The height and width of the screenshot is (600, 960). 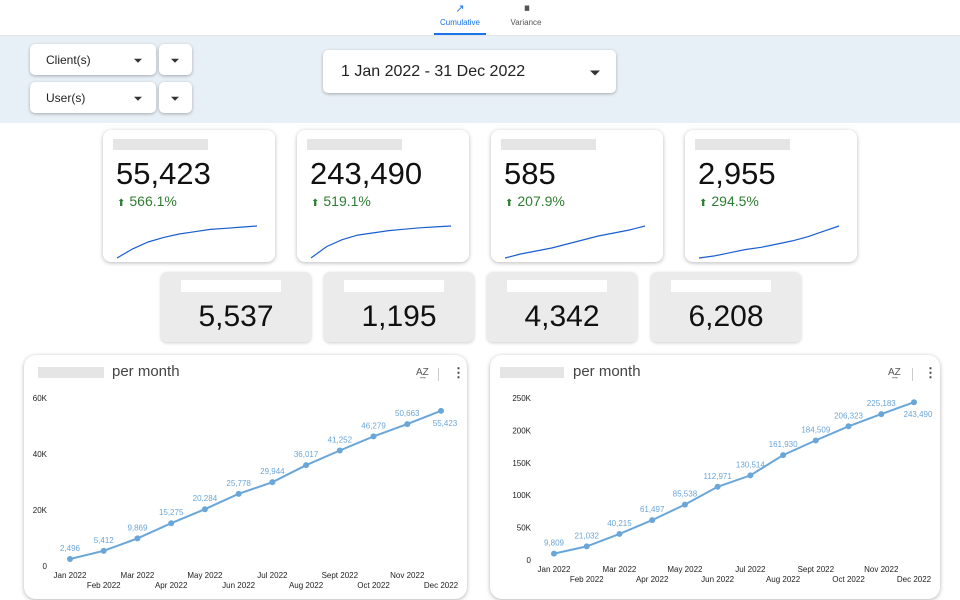 I want to click on data-label: 29,944, so click(x=272, y=471).